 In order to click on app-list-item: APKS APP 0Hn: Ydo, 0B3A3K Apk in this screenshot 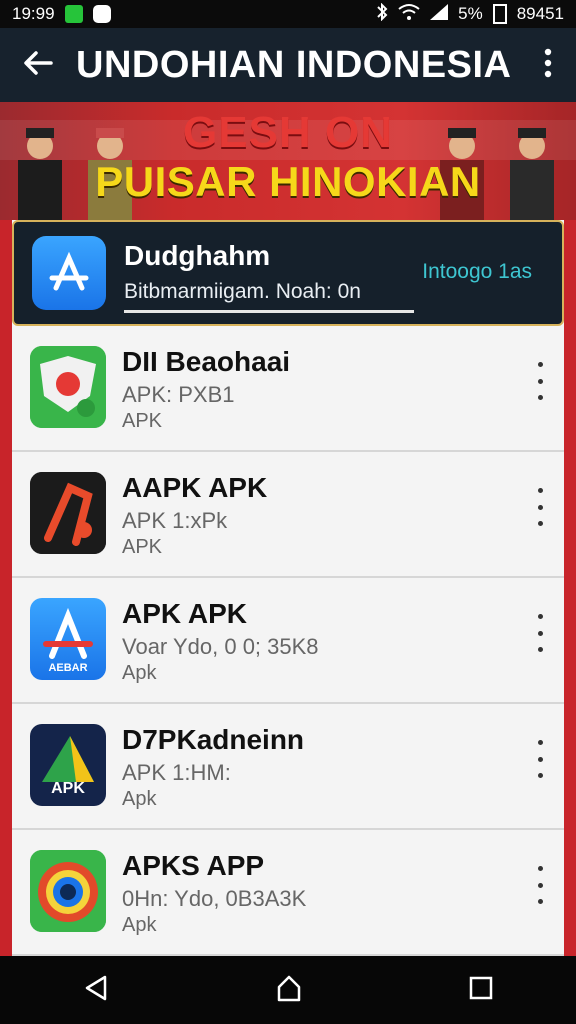, I will do `click(288, 893)`.